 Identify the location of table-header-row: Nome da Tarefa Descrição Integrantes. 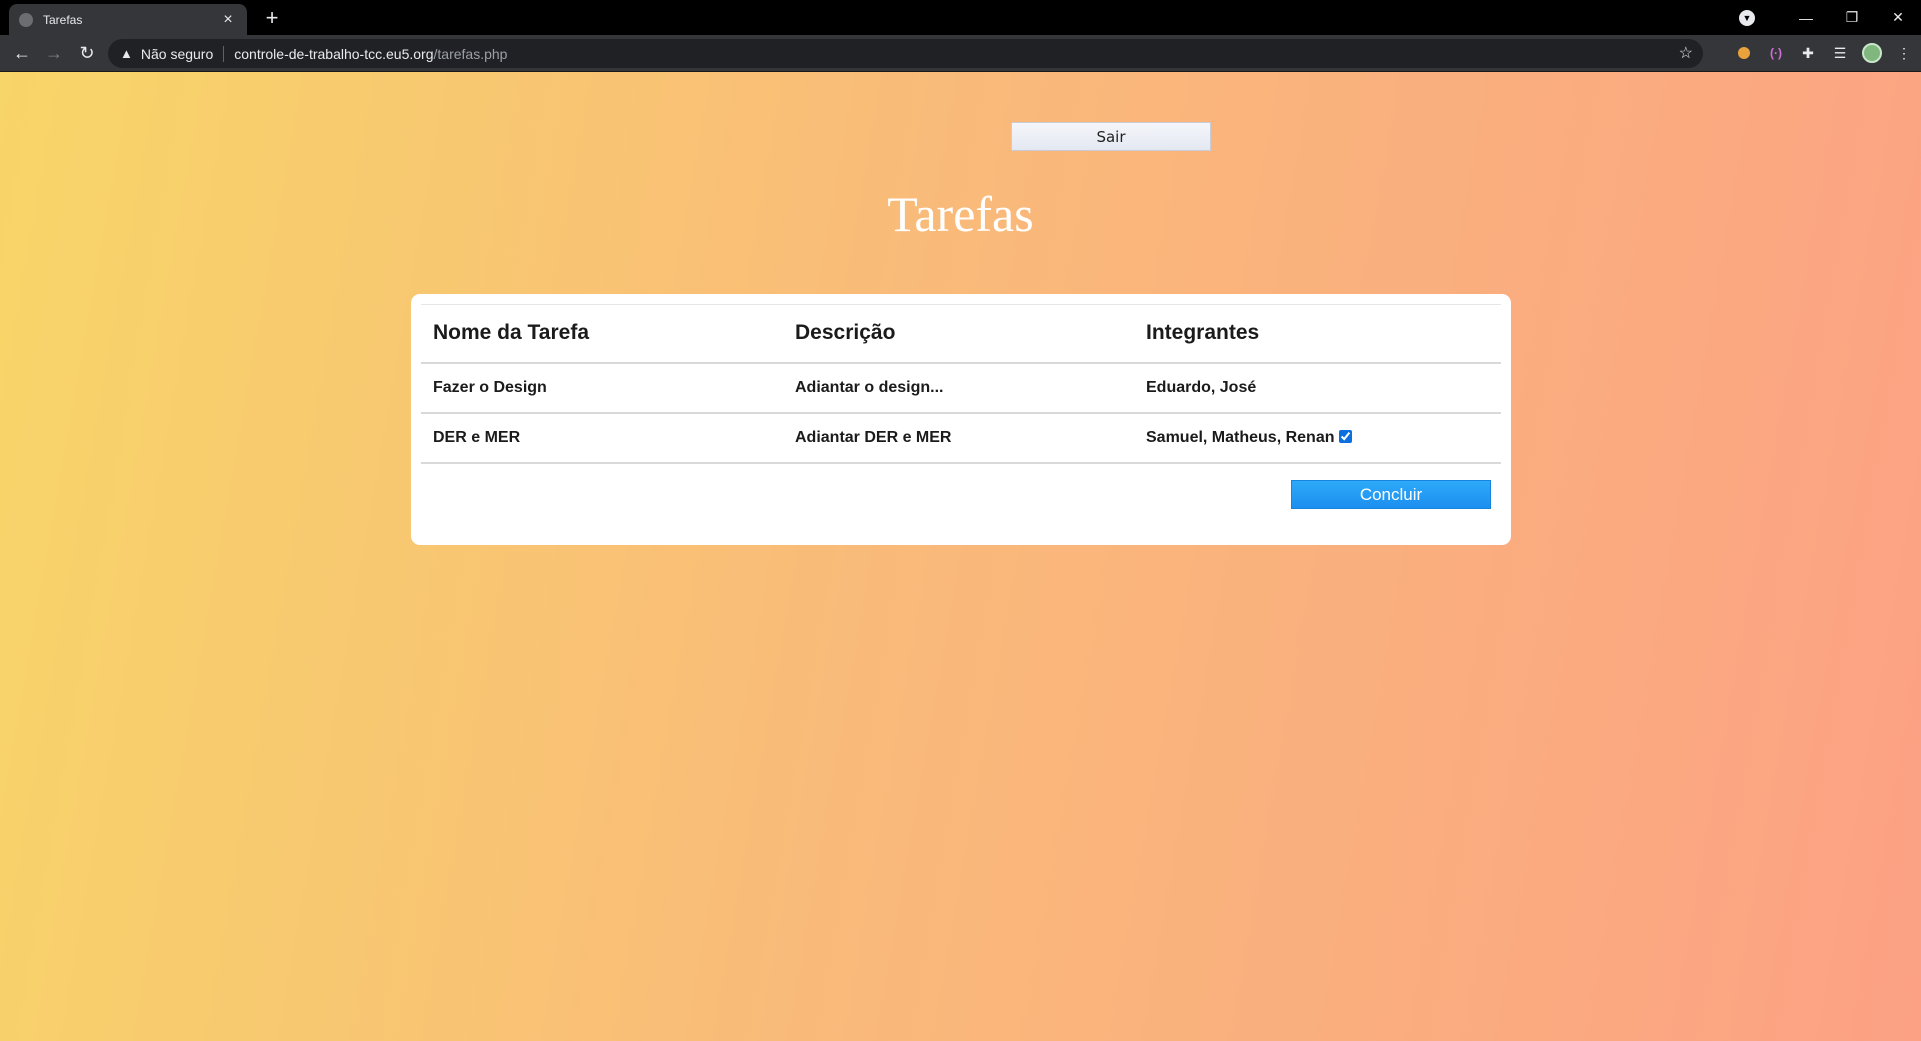
(961, 333).